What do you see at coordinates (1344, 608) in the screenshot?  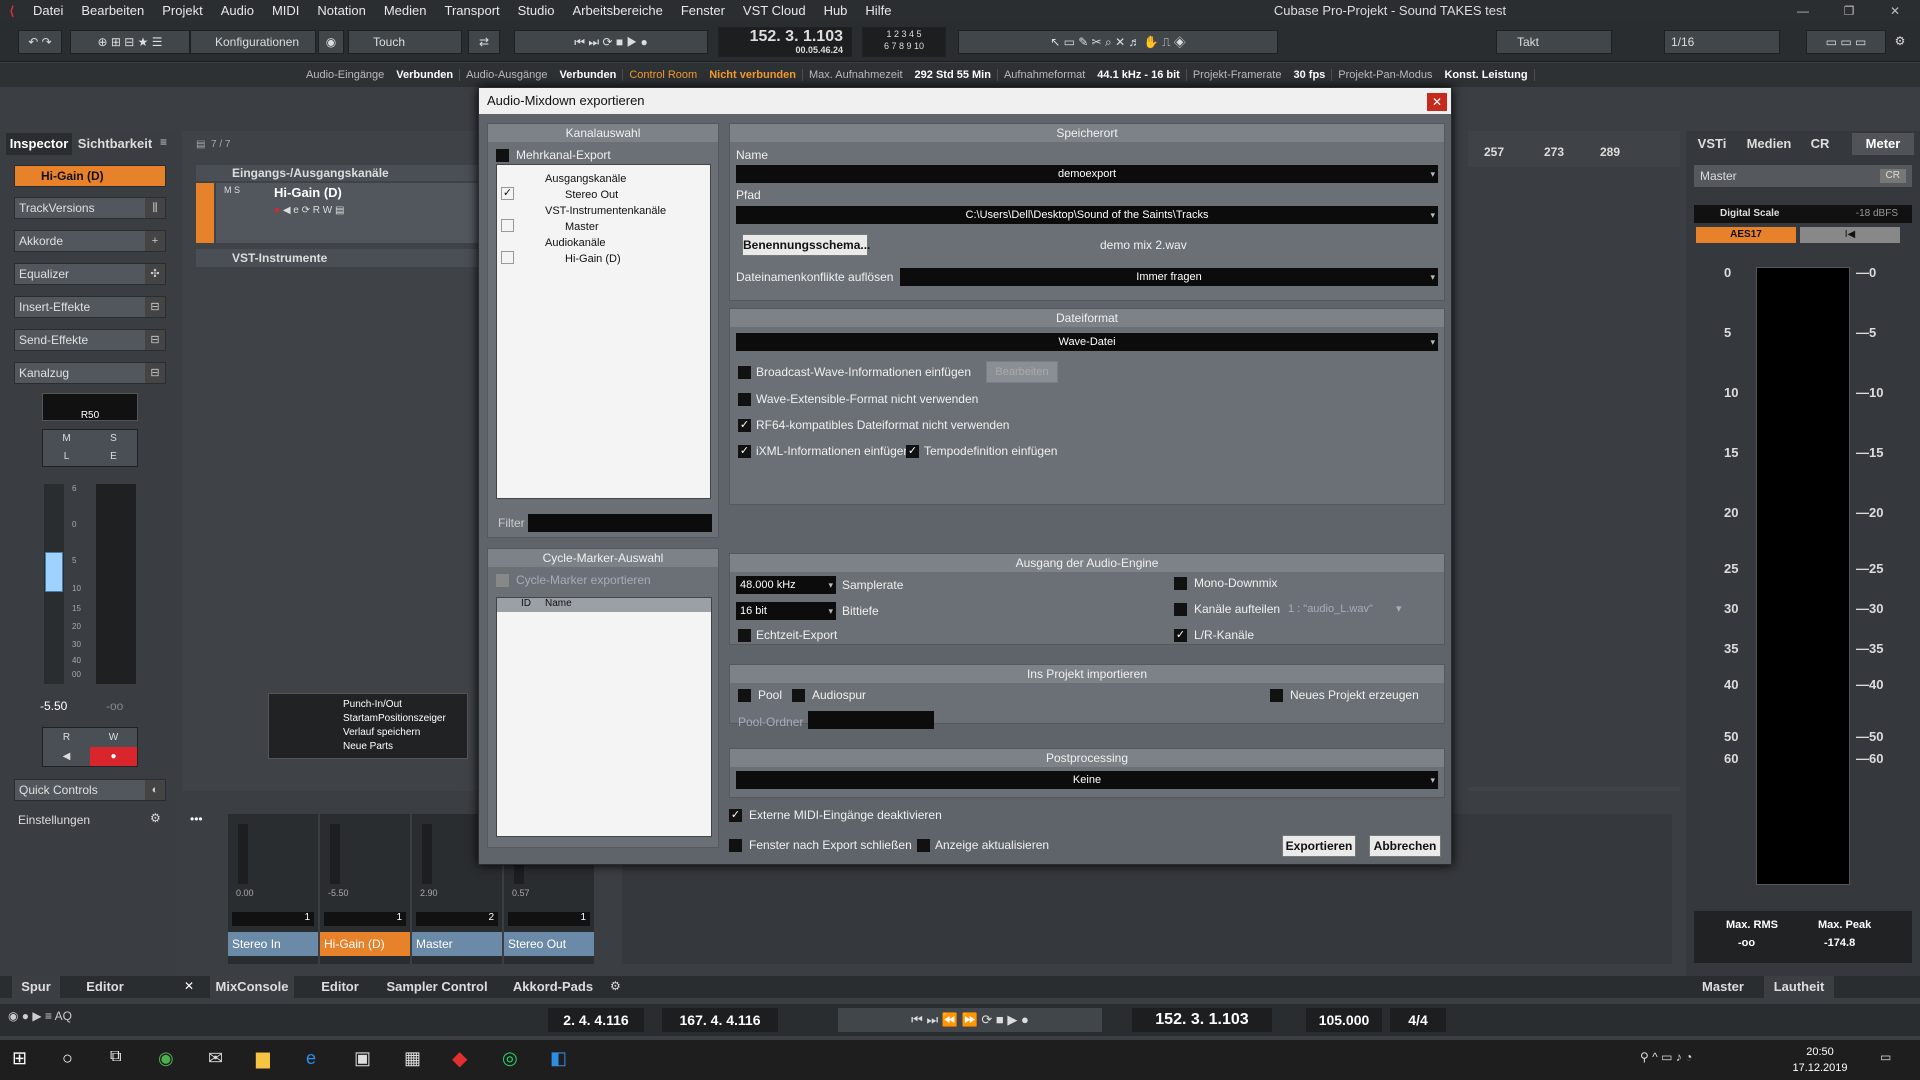 I see `split-dropdown: 1 : "audio_L.wav" ▾` at bounding box center [1344, 608].